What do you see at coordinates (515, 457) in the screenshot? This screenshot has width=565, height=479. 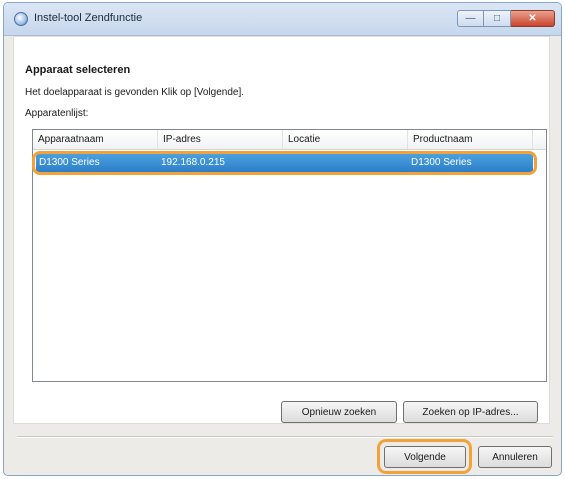 I see `cancel-button: Annuleren` at bounding box center [515, 457].